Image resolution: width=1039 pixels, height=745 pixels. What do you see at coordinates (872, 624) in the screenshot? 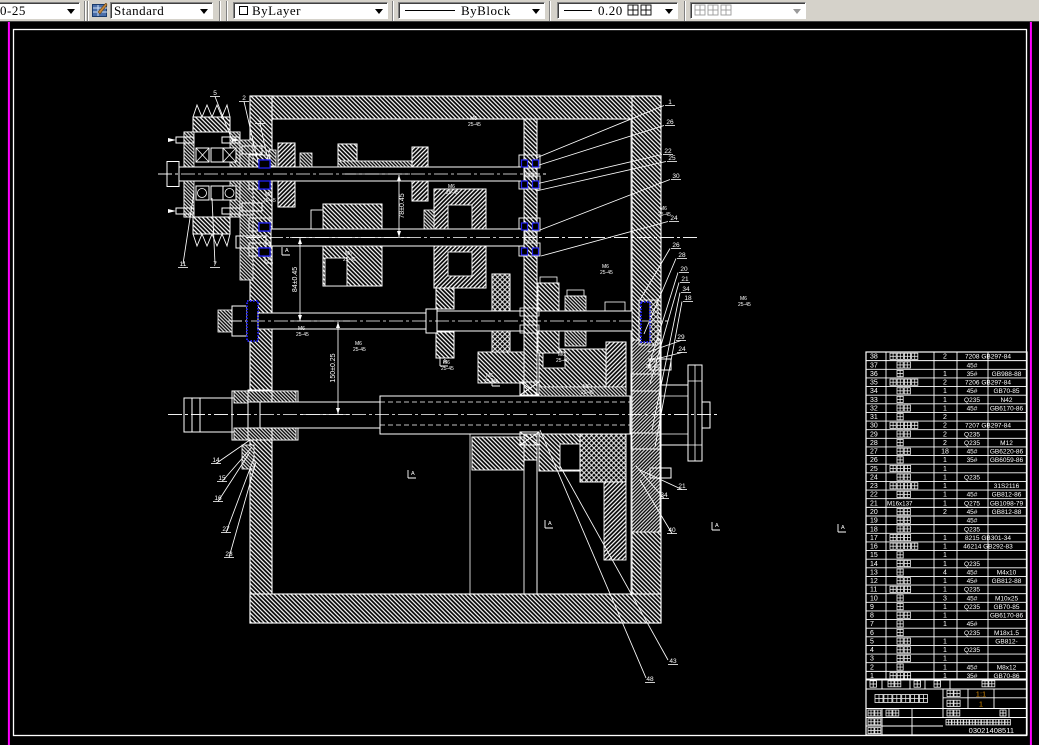
I see `svg-text: 7` at bounding box center [872, 624].